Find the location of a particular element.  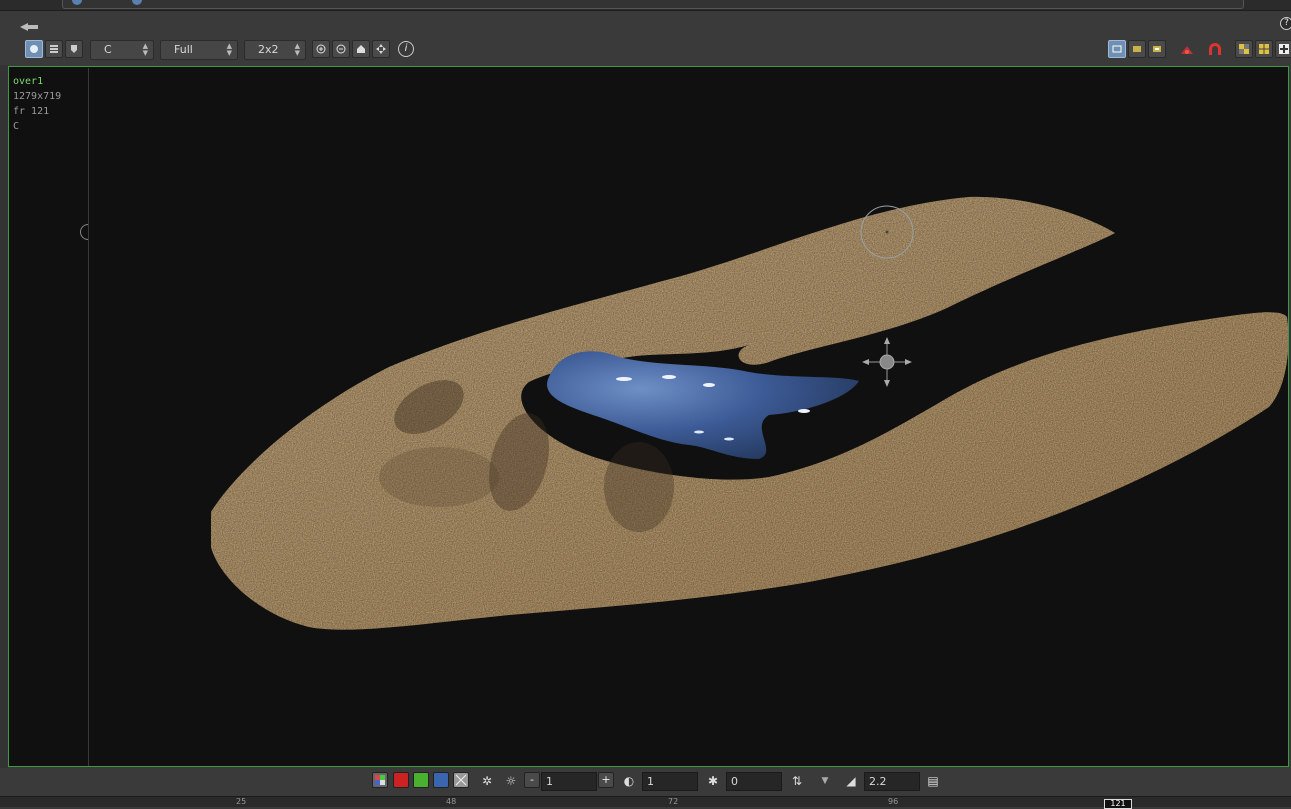

home-icon is located at coordinates (361, 49).